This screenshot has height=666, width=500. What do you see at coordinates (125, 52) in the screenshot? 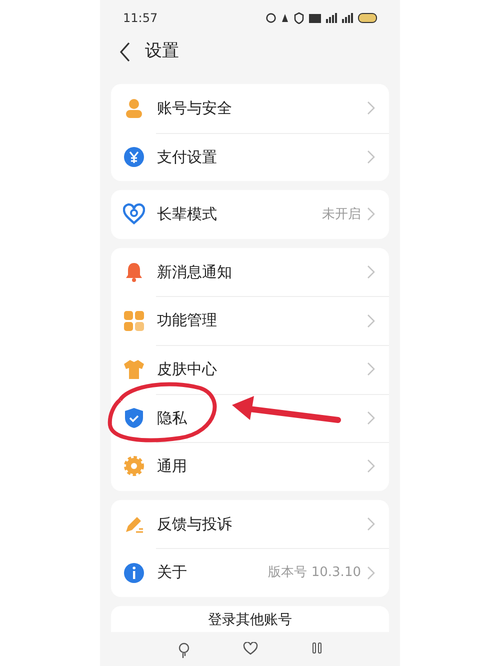
I see `back-icon` at bounding box center [125, 52].